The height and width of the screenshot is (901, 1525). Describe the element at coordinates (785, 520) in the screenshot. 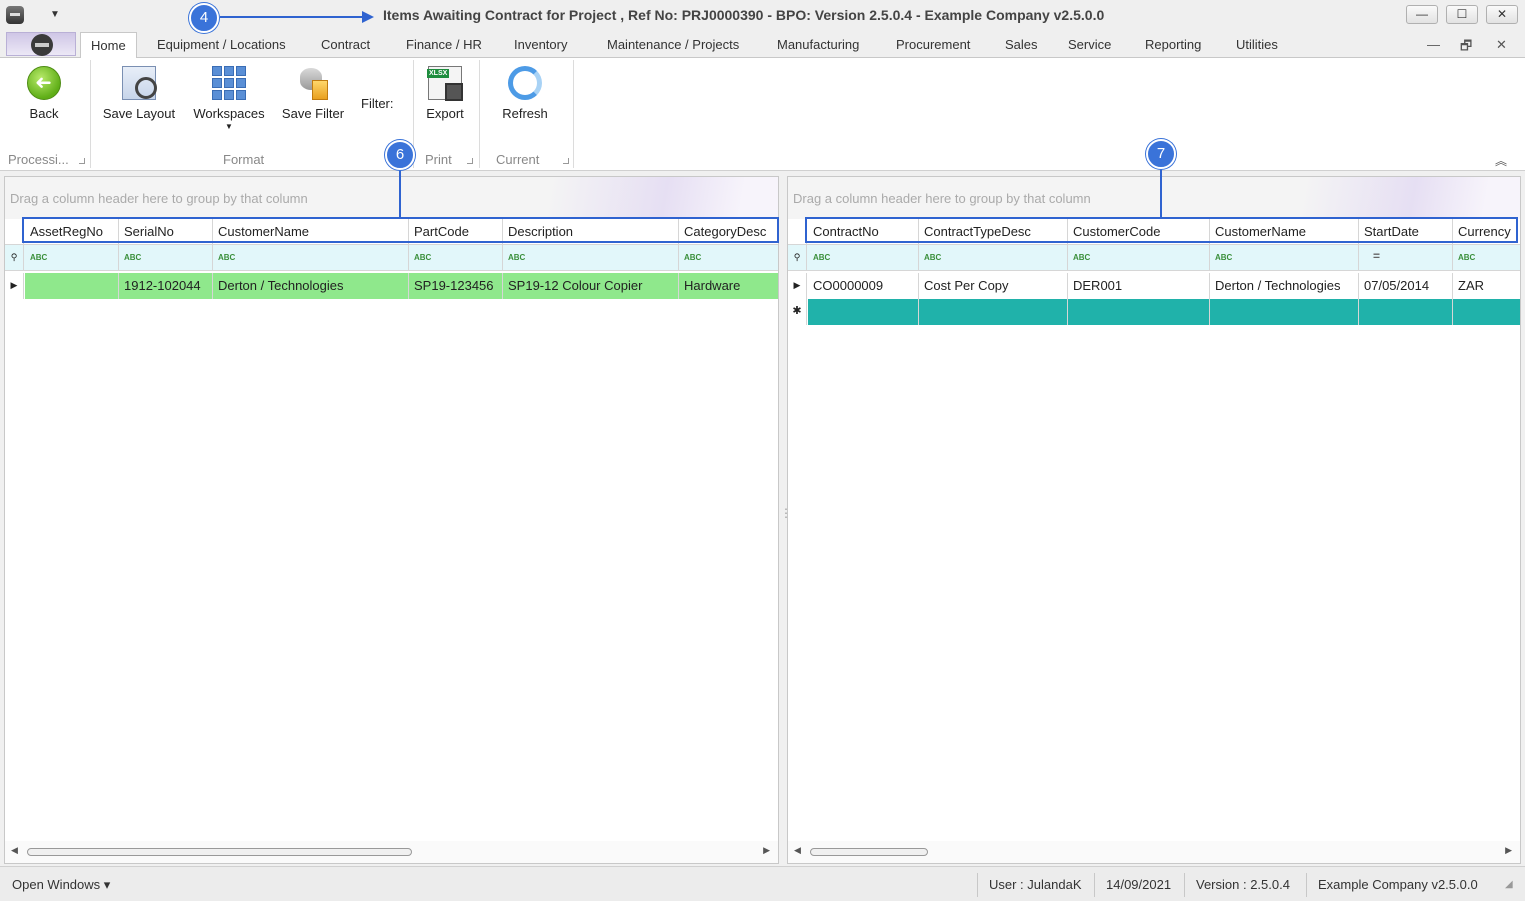

I see `panel-splitter` at that location.